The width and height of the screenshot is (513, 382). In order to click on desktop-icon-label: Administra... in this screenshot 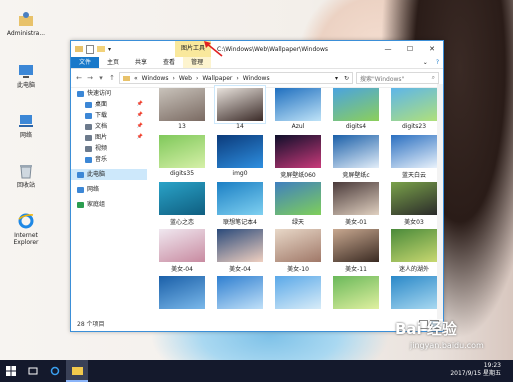, I will do `click(26, 33)`.